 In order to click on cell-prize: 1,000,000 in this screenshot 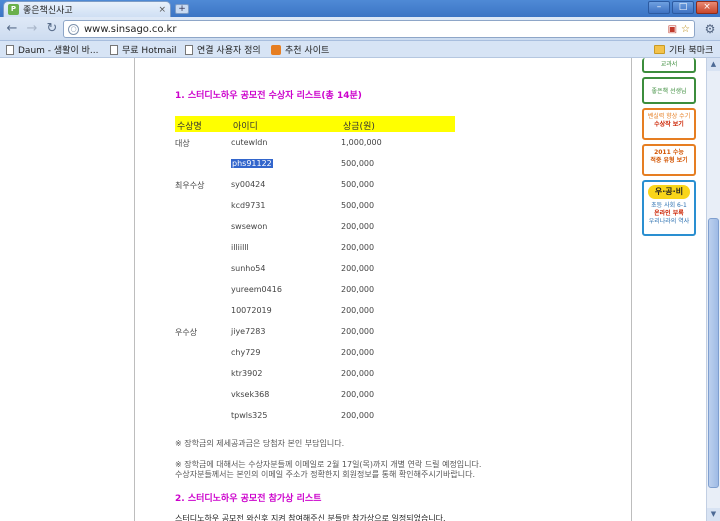, I will do `click(361, 142)`.